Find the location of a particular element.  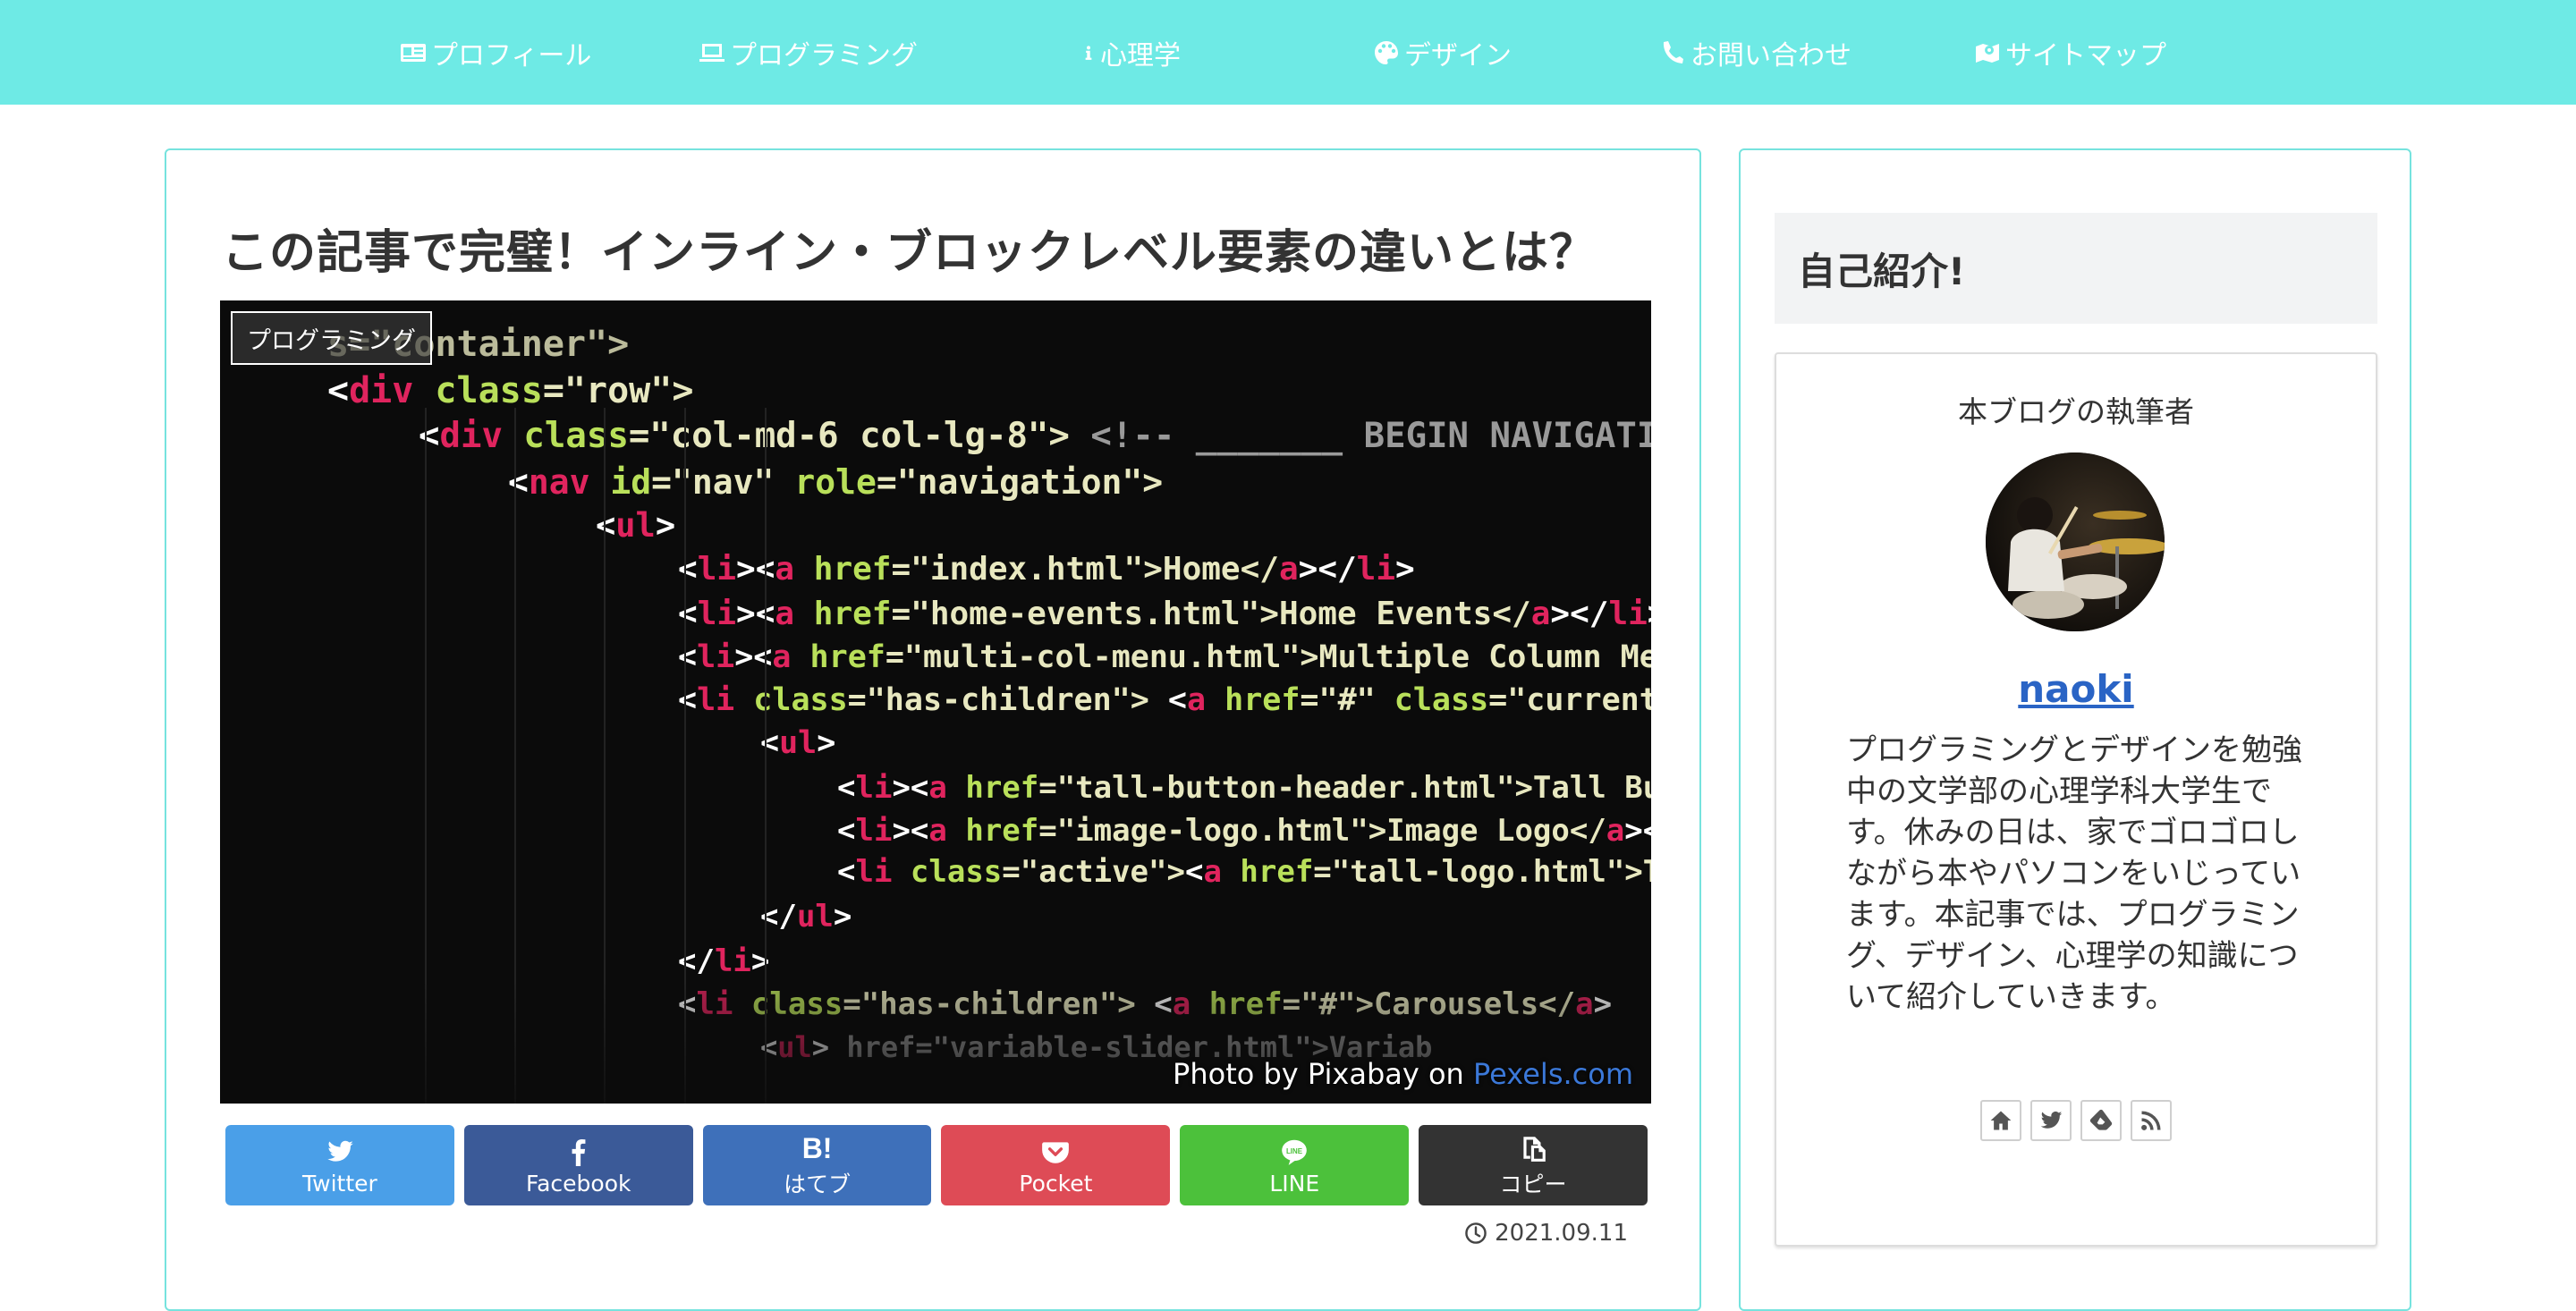

share-pocket-button: Pocket is located at coordinates (1056, 1165).